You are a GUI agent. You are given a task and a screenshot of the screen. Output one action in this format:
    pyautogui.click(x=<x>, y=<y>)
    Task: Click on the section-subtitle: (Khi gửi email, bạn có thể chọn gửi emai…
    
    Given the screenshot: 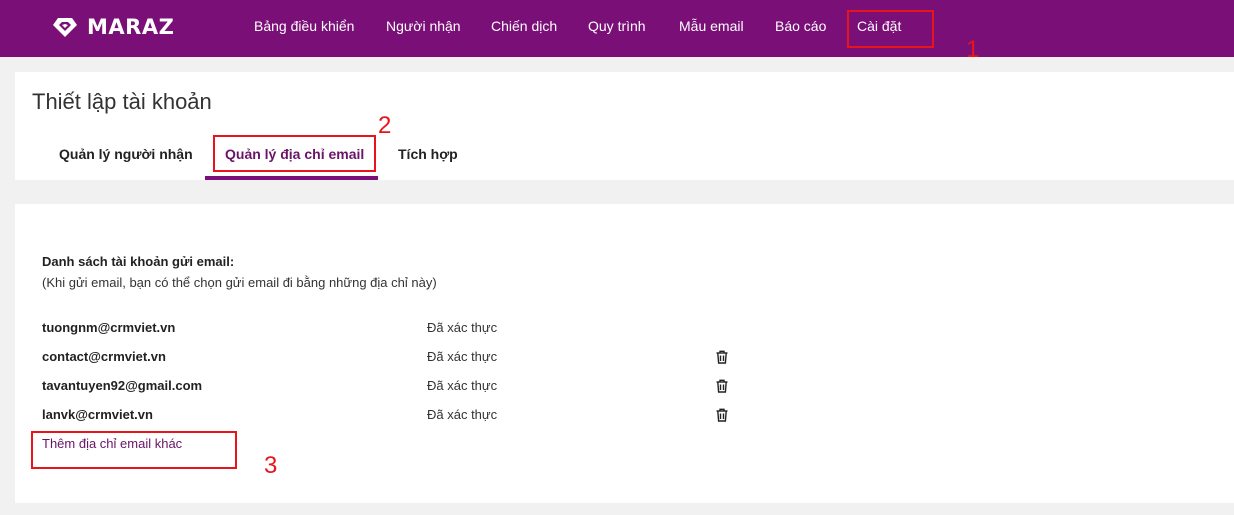 What is the action you would take?
    pyautogui.click(x=239, y=282)
    